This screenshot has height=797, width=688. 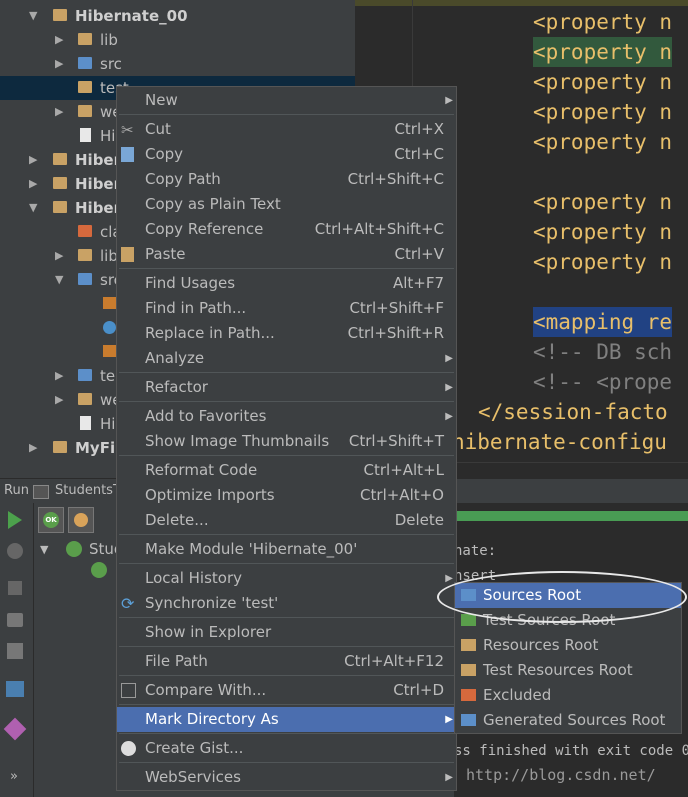 What do you see at coordinates (111, 64) in the screenshot?
I see `tree-label: src` at bounding box center [111, 64].